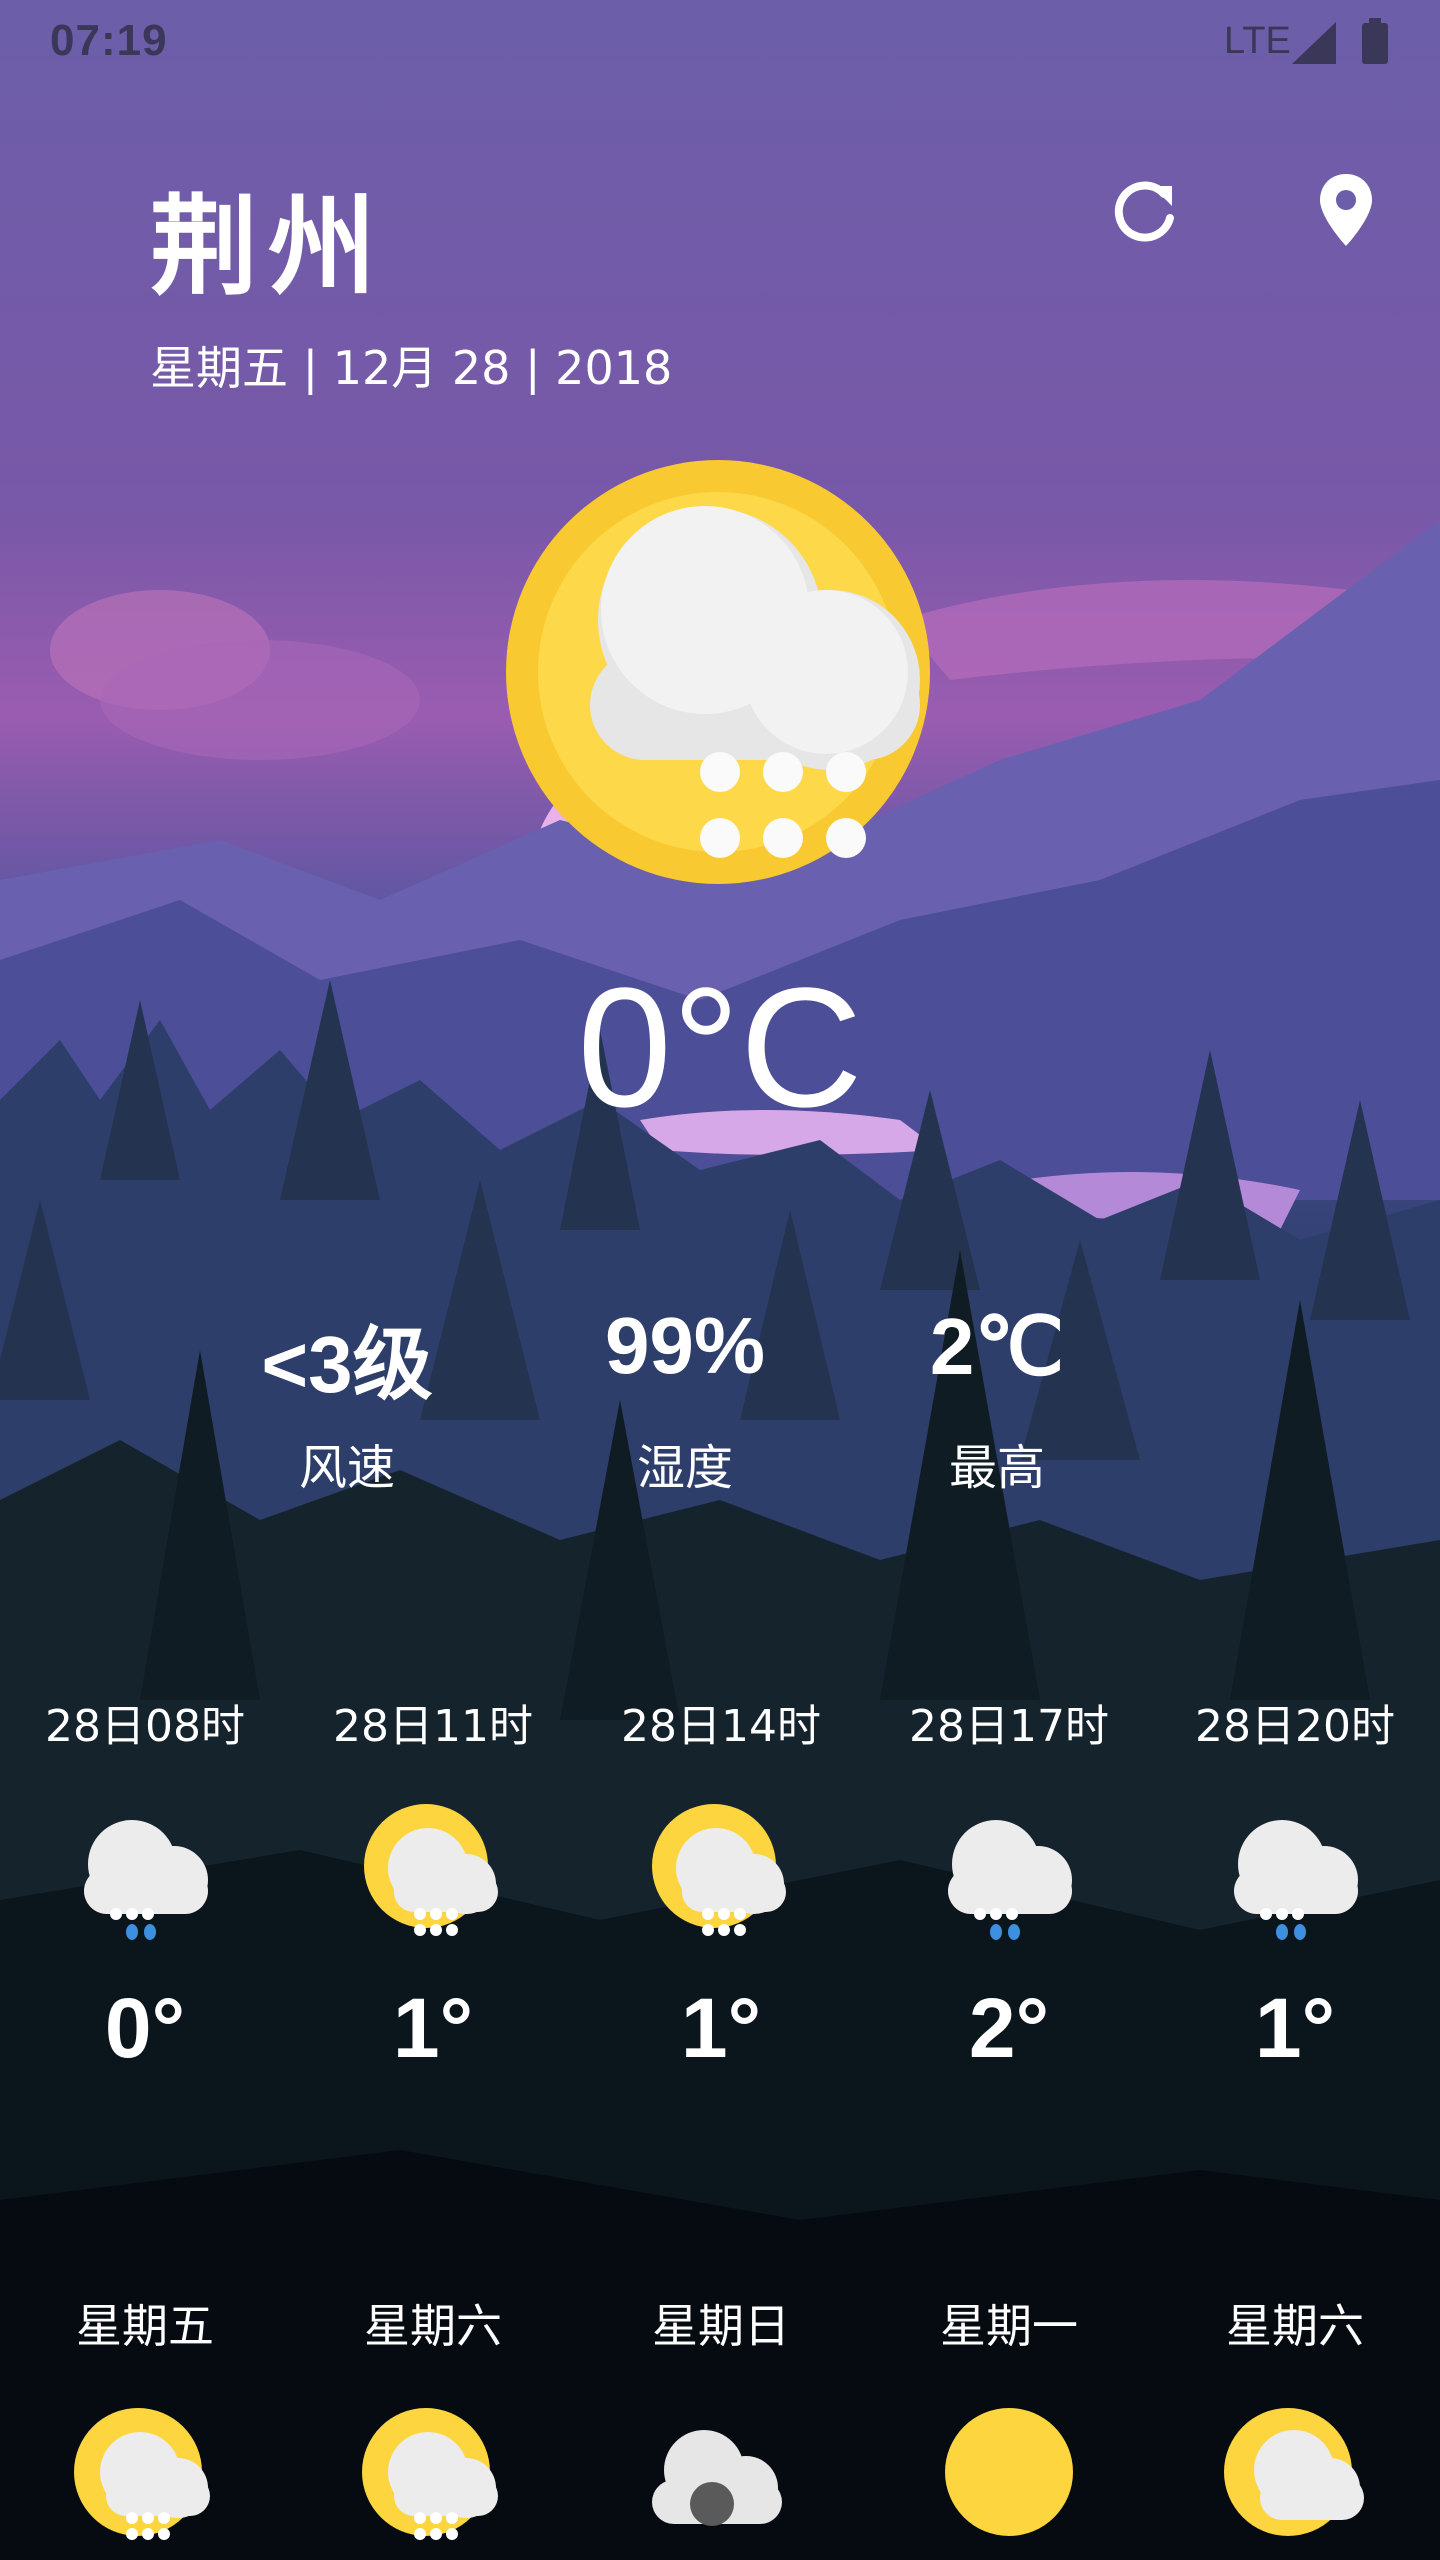  What do you see at coordinates (721, 2417) in the screenshot?
I see `daily-item: 星期日` at bounding box center [721, 2417].